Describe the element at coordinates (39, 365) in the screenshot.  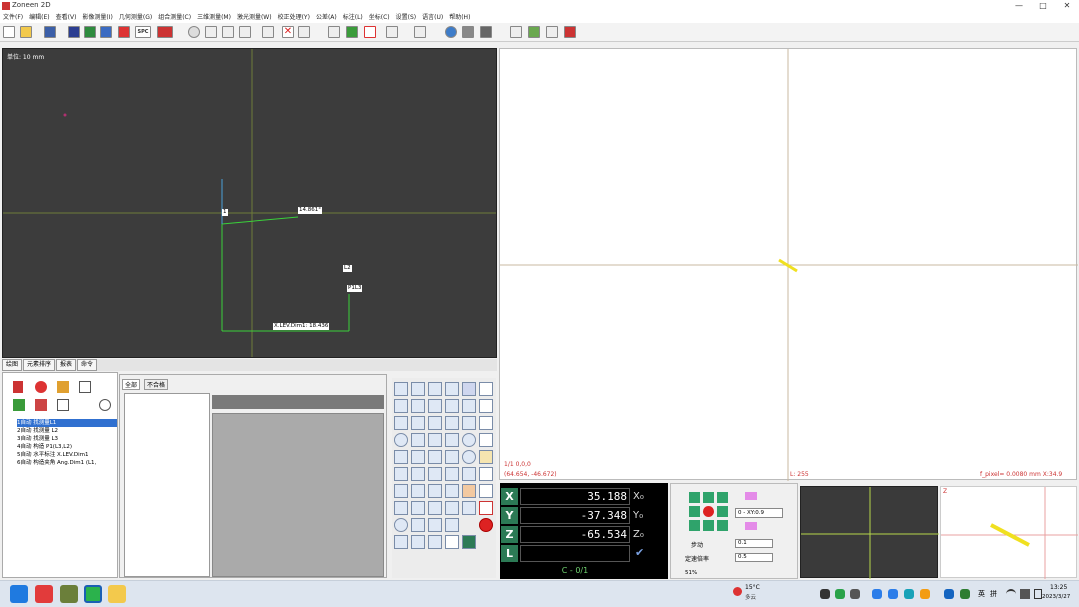
I see `tab-element-order: 元素排序` at that location.